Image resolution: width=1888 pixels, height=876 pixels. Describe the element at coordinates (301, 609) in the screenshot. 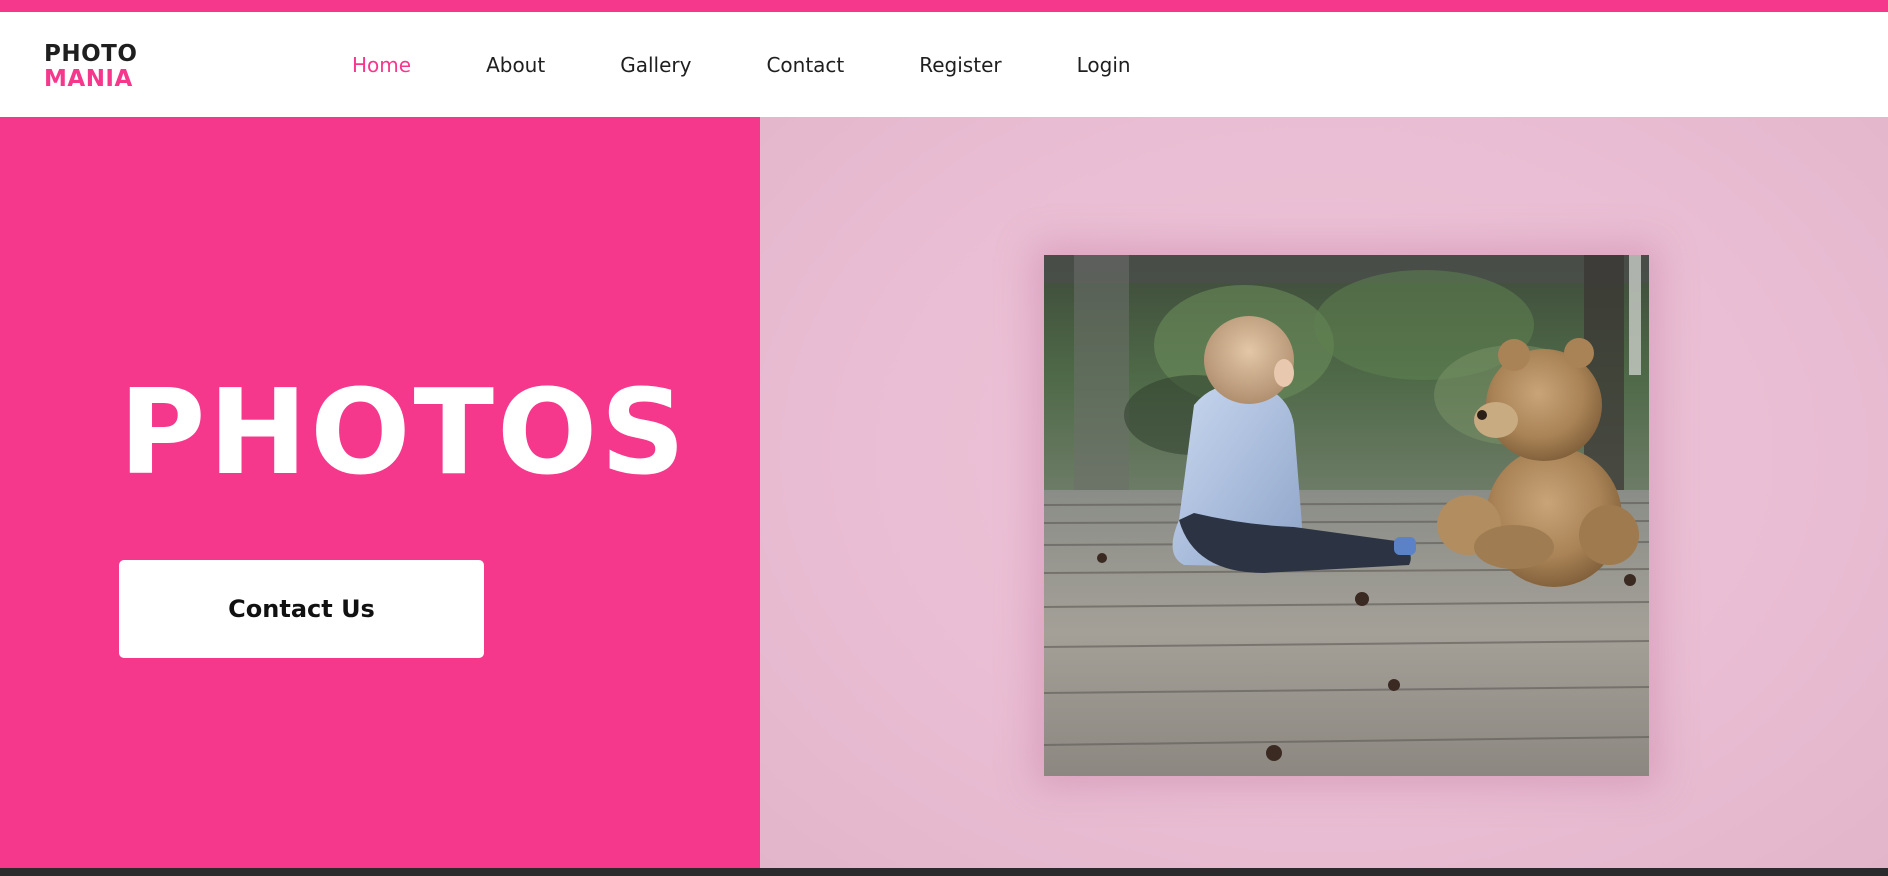

I see `contact-us-button: Contact Us` at that location.